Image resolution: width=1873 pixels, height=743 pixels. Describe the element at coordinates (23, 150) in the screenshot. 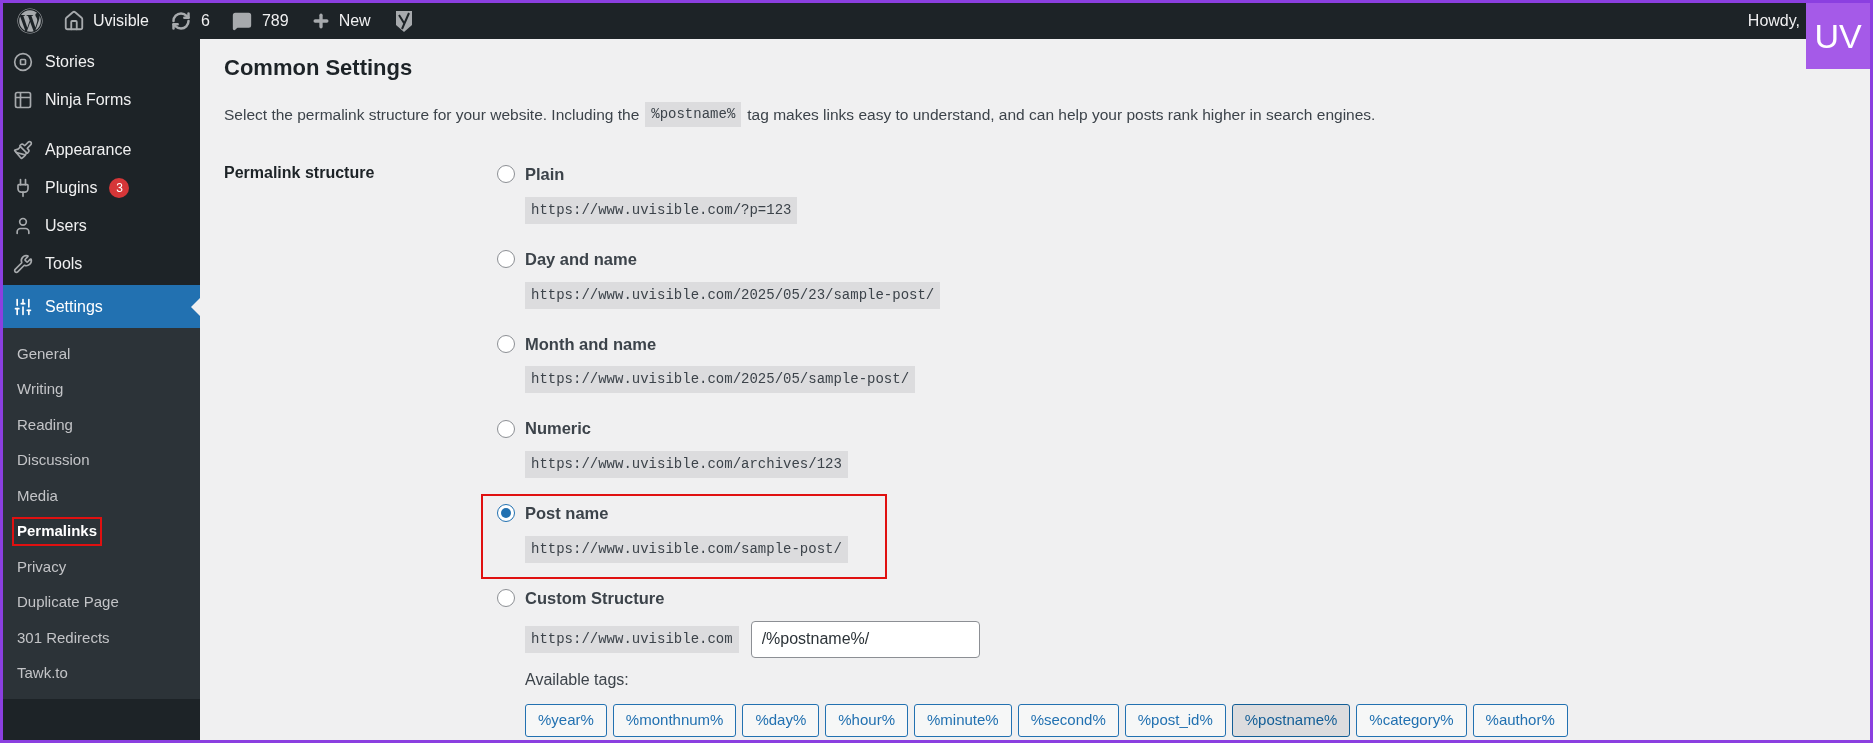

I see `paintbrush-icon` at that location.